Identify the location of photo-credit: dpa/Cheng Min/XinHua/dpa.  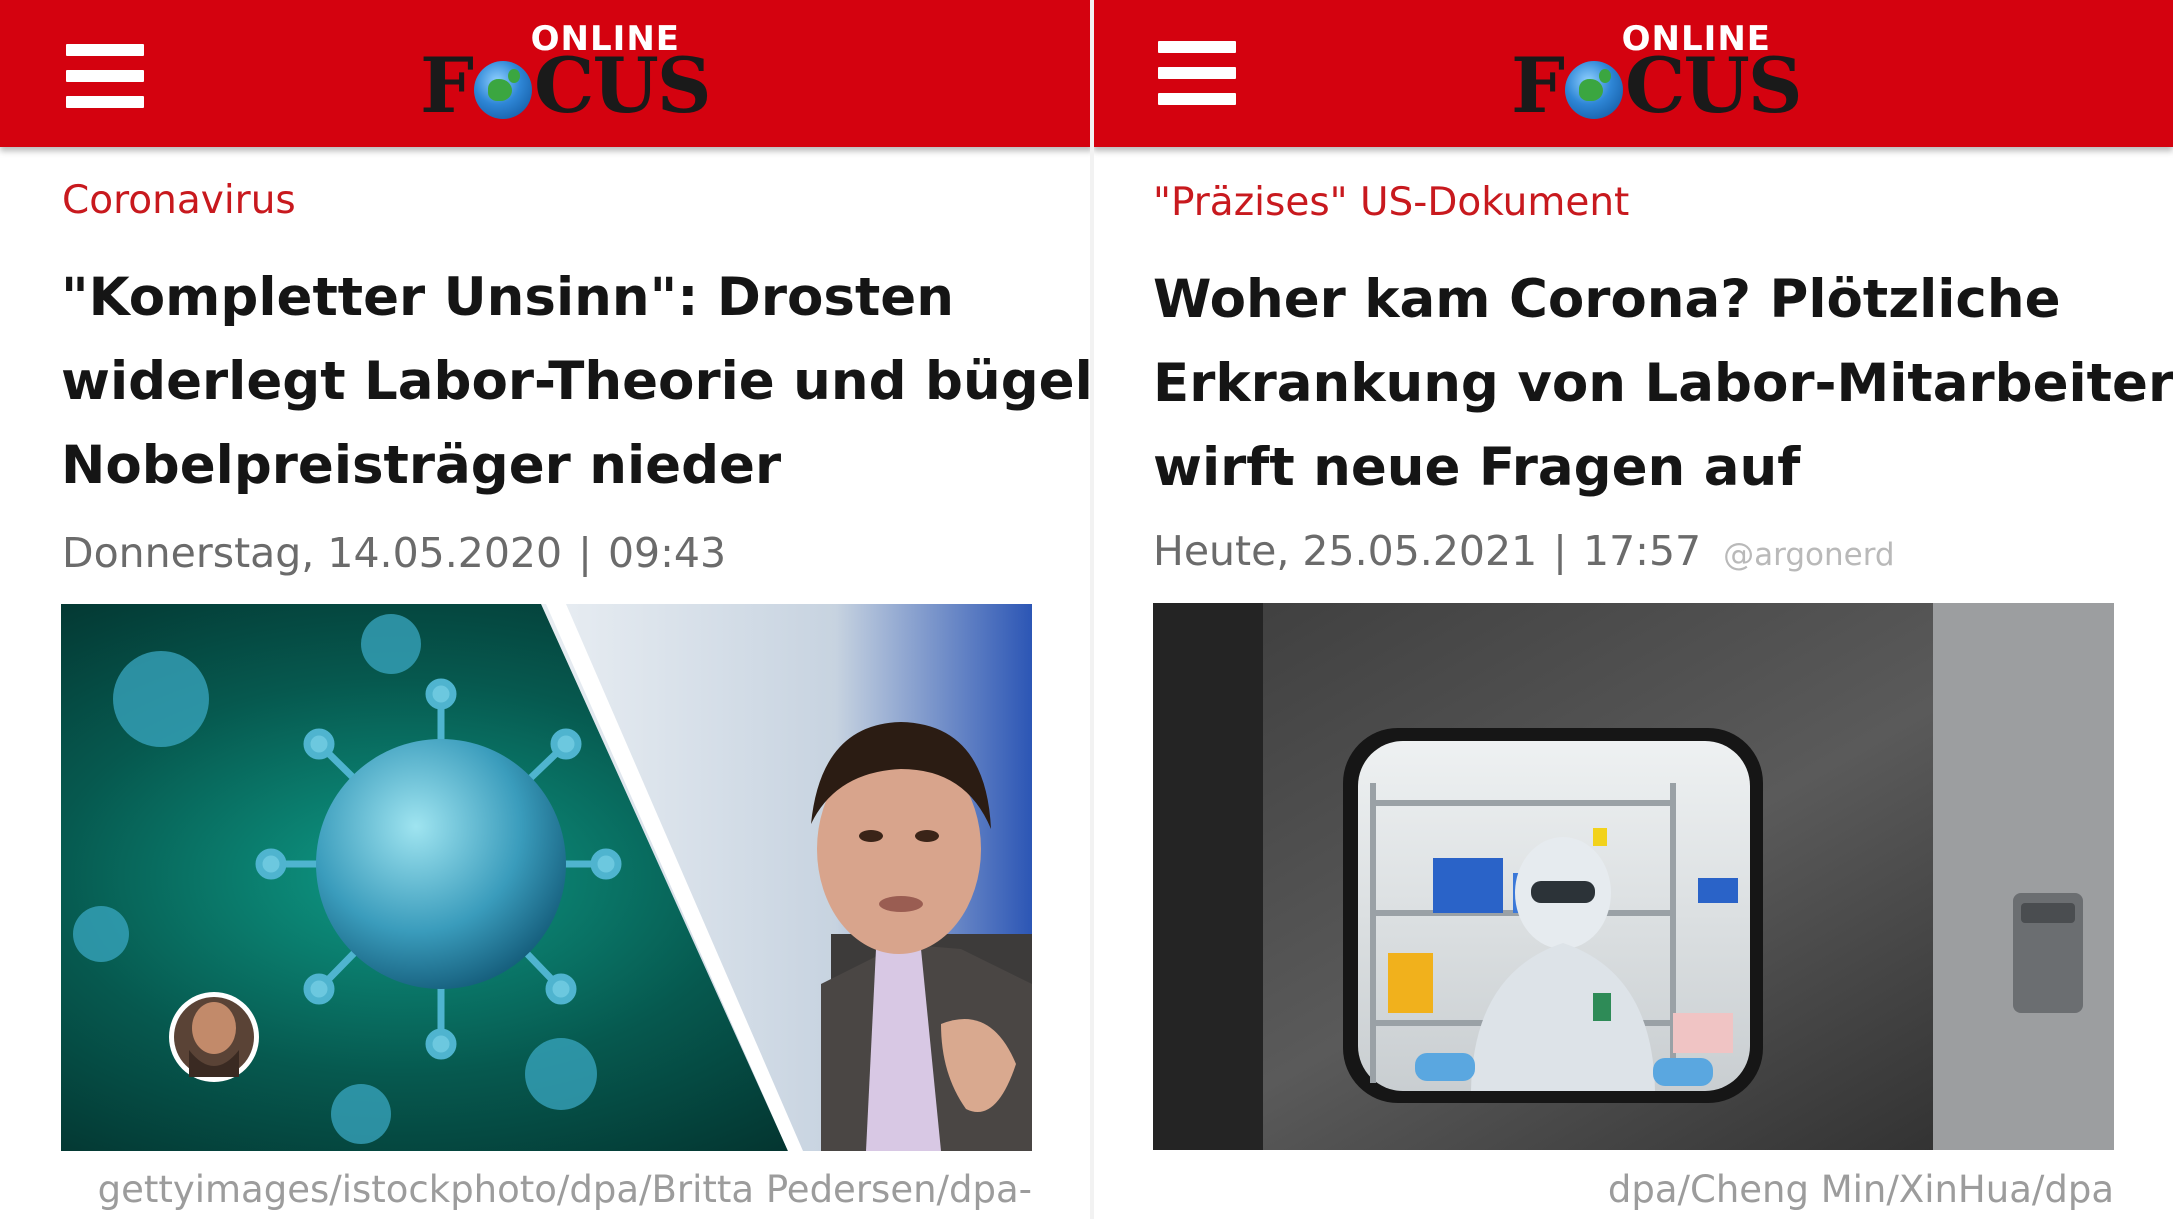
(1860, 1189).